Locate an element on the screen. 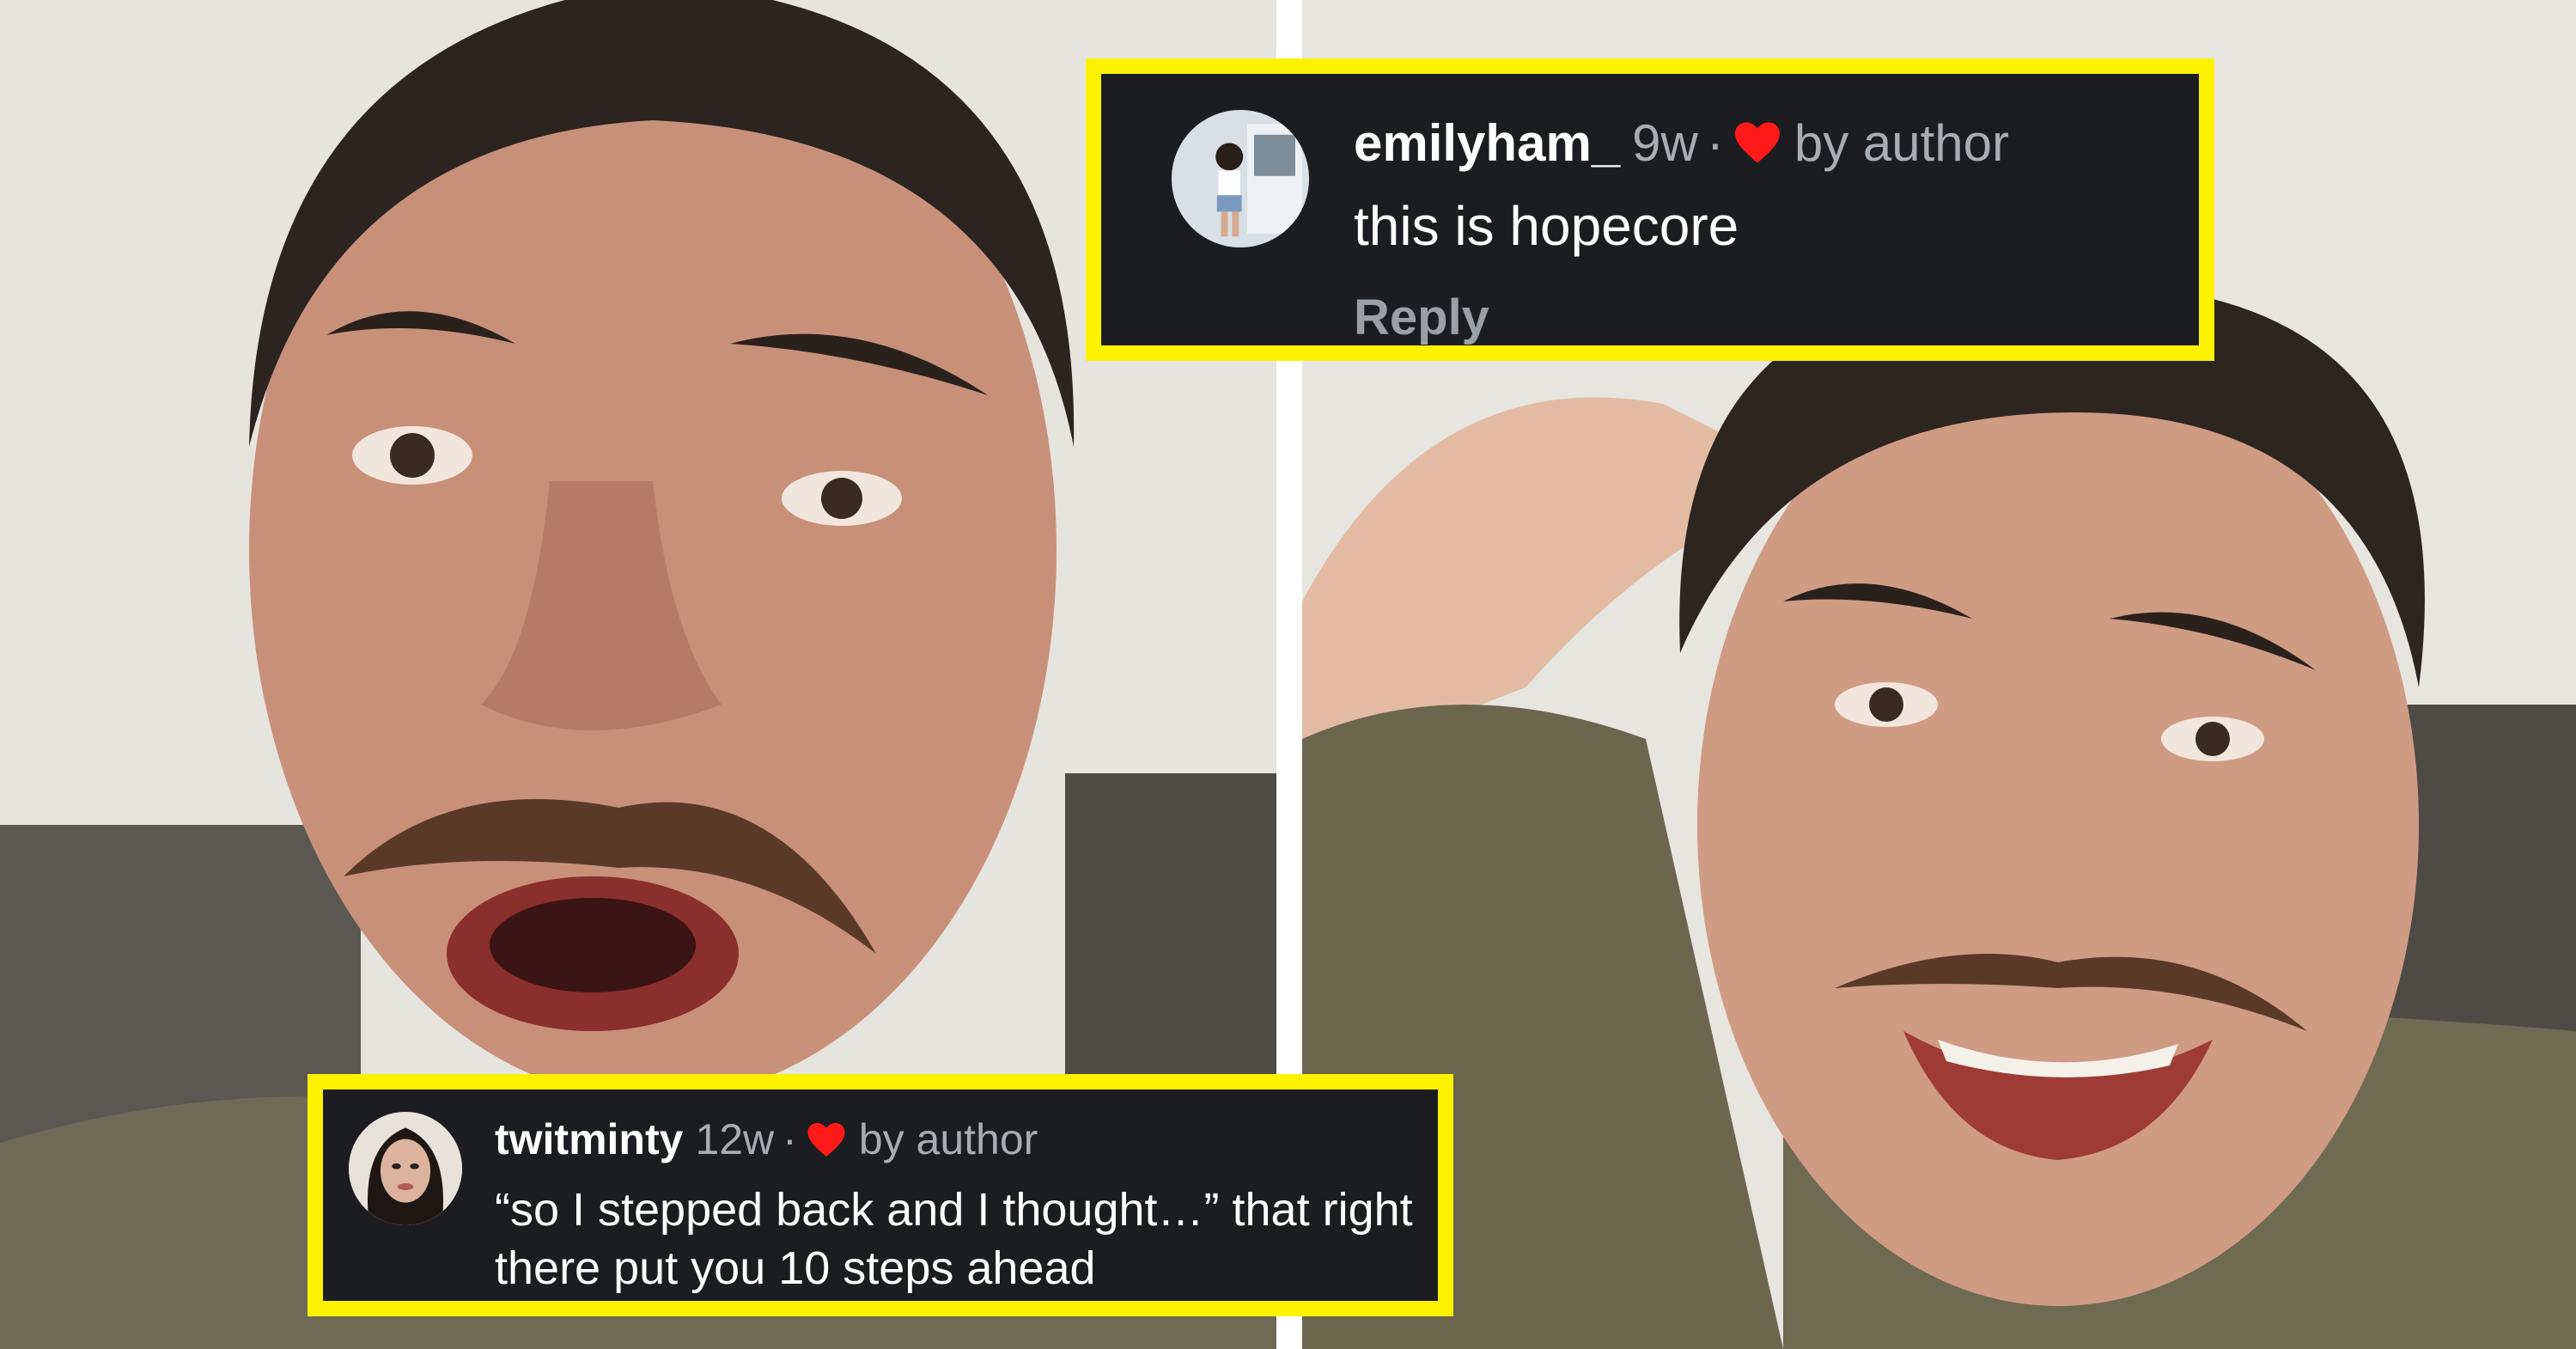 The height and width of the screenshot is (1349, 2576). comment-age: 9w is located at coordinates (1665, 143).